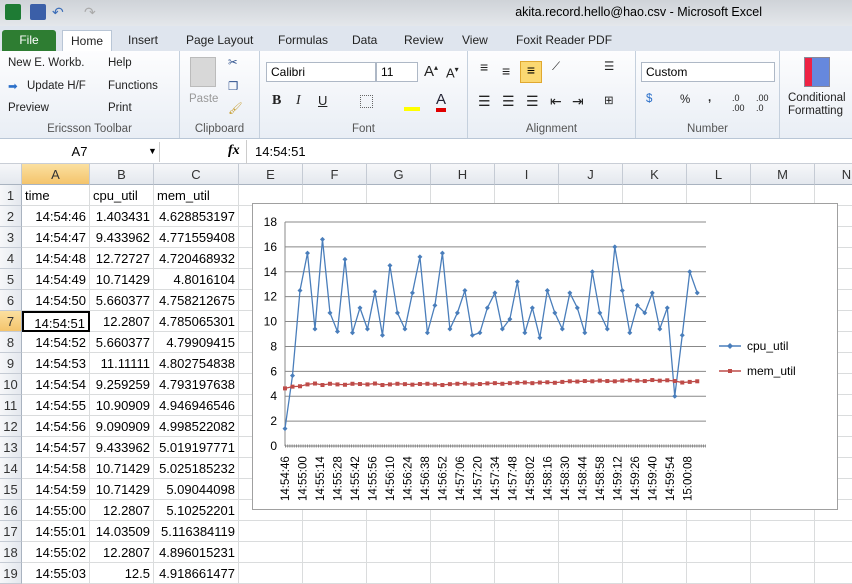  Describe the element at coordinates (11, 321) in the screenshot. I see `row-header: 7` at that location.